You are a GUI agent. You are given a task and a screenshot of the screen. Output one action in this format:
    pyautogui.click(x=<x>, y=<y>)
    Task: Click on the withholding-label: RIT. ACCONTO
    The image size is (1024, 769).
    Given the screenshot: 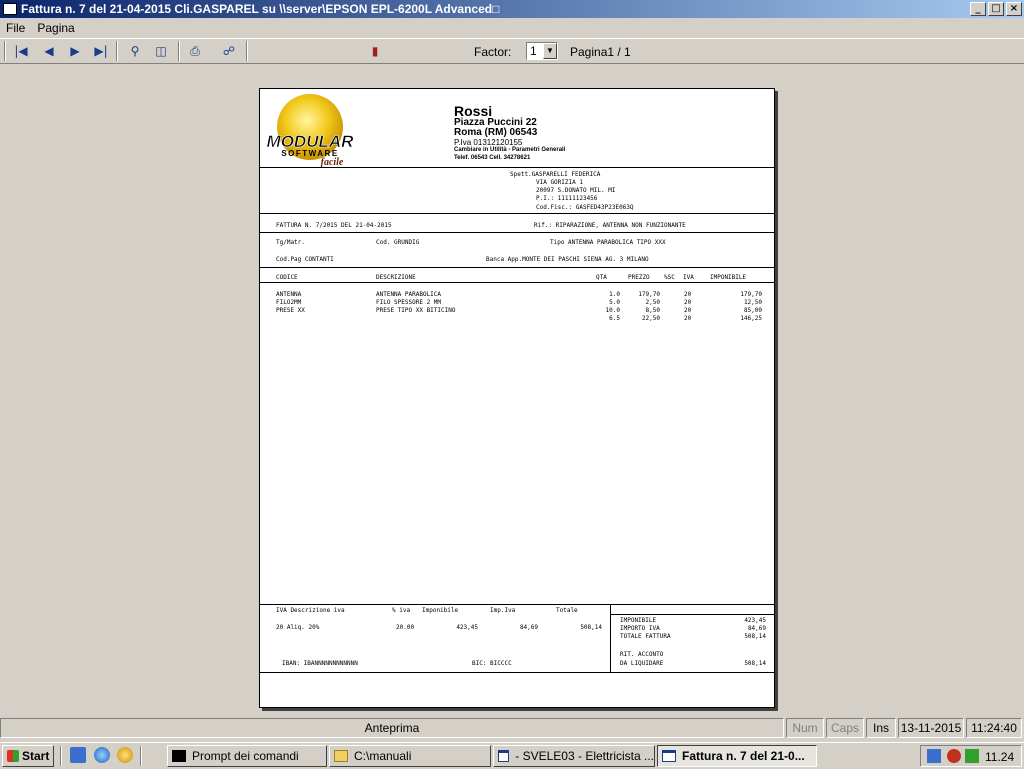 What is the action you would take?
    pyautogui.click(x=642, y=654)
    